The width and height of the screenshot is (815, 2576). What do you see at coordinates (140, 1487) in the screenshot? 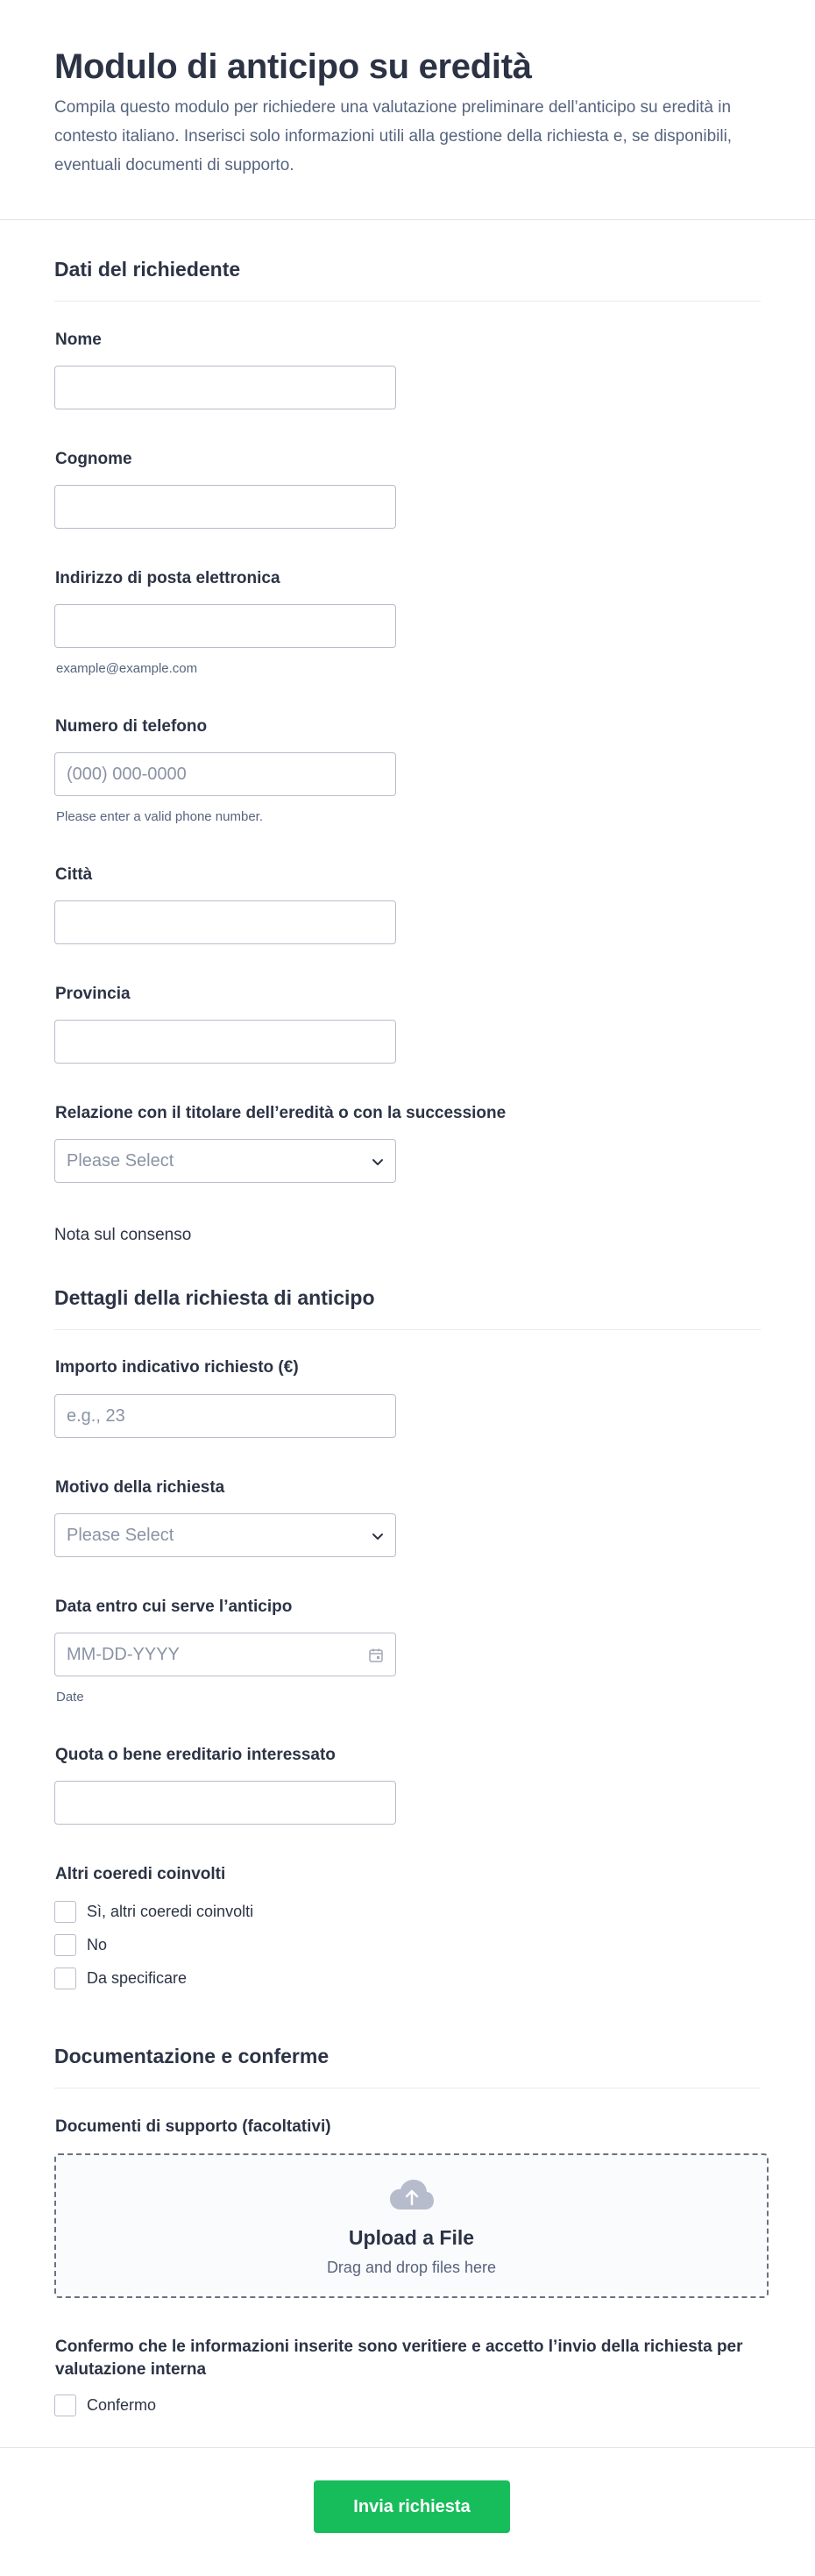
I see `motivo-label: Motivo della richiesta` at bounding box center [140, 1487].